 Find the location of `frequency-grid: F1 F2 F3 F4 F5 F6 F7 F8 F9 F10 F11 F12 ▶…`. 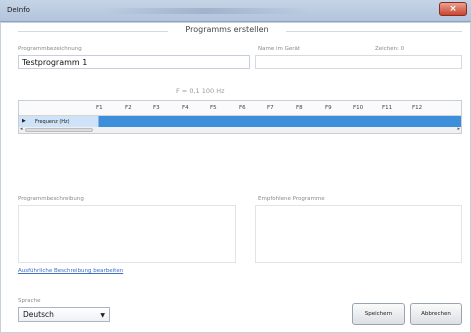

frequency-grid: F1 F2 F3 F4 F5 F6 F7 F8 F9 F10 F11 F12 ▶… is located at coordinates (240, 117).